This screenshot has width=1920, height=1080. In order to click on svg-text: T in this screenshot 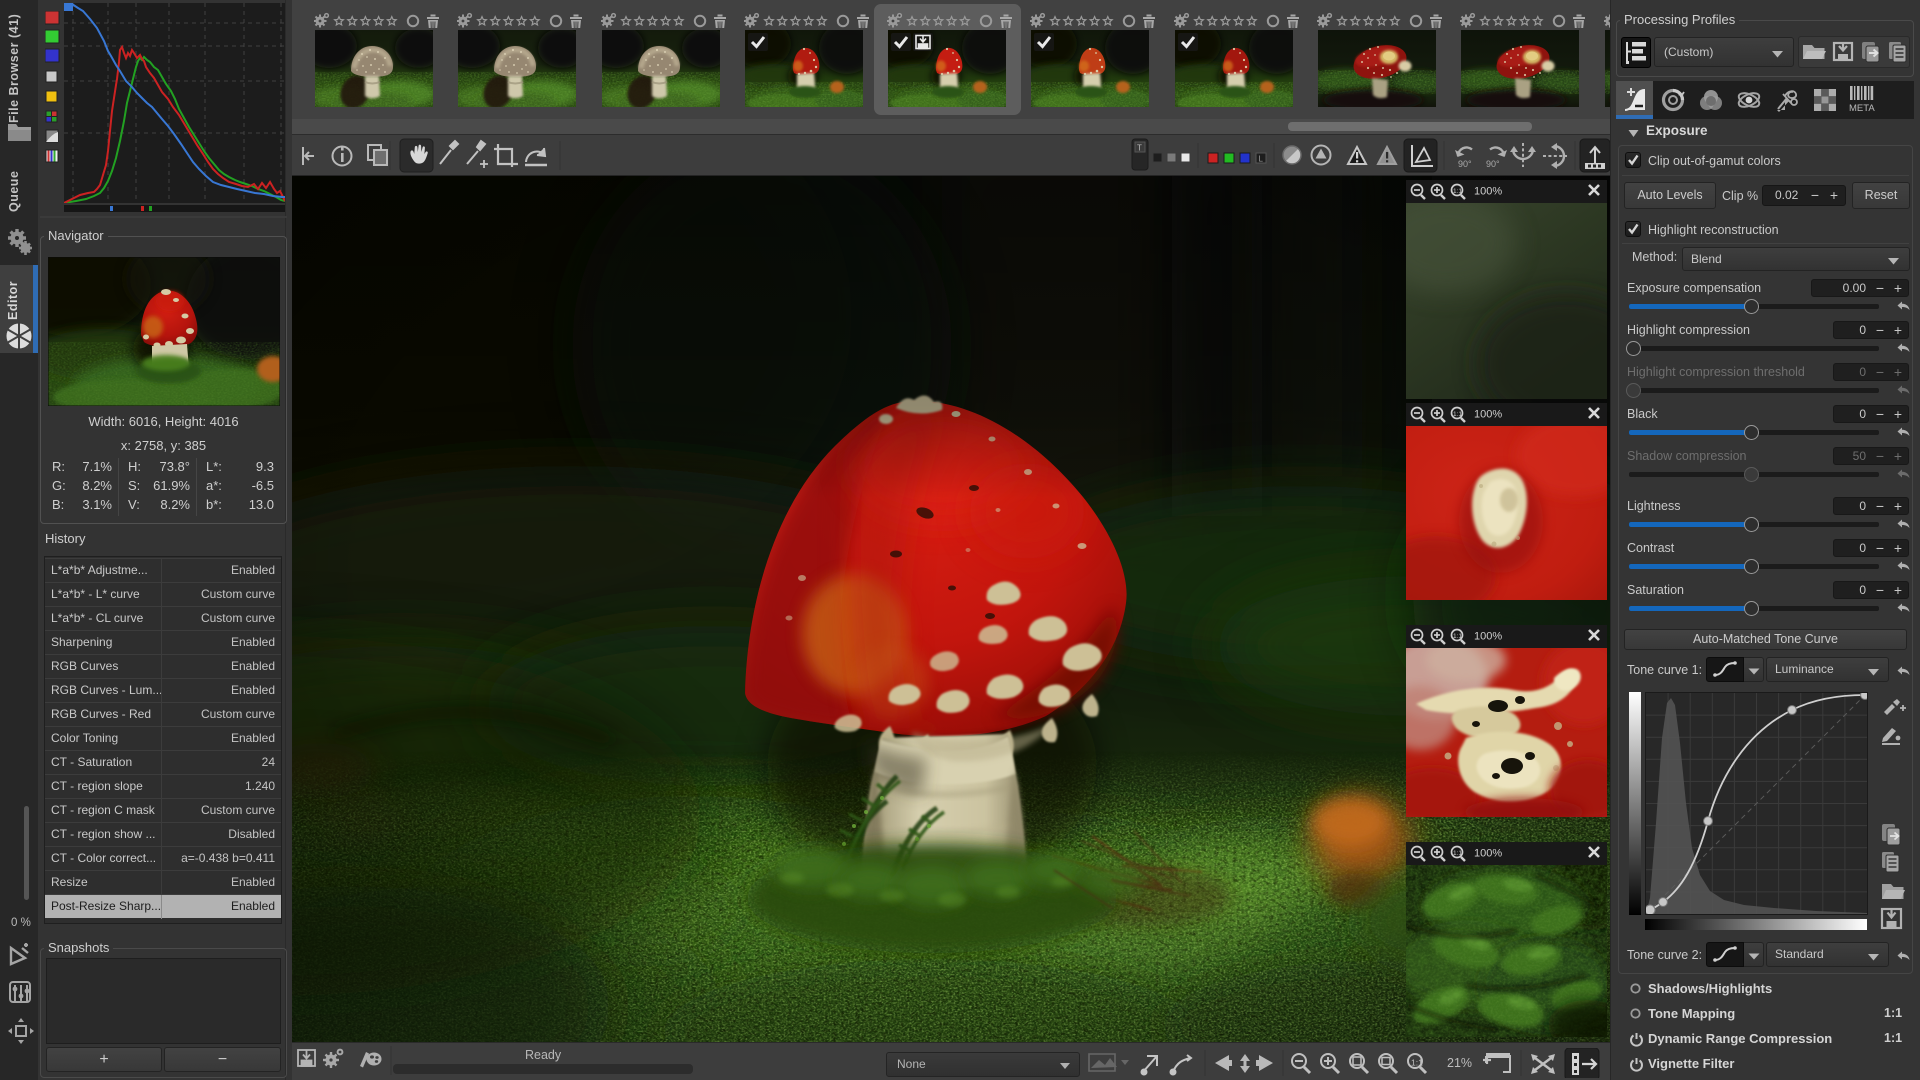, I will do `click(1139, 148)`.